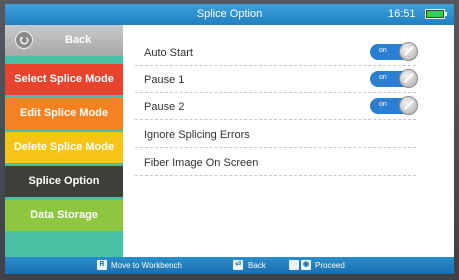  I want to click on sidebar-item-select-splice-mode: Select Splice Mode, so click(64, 79).